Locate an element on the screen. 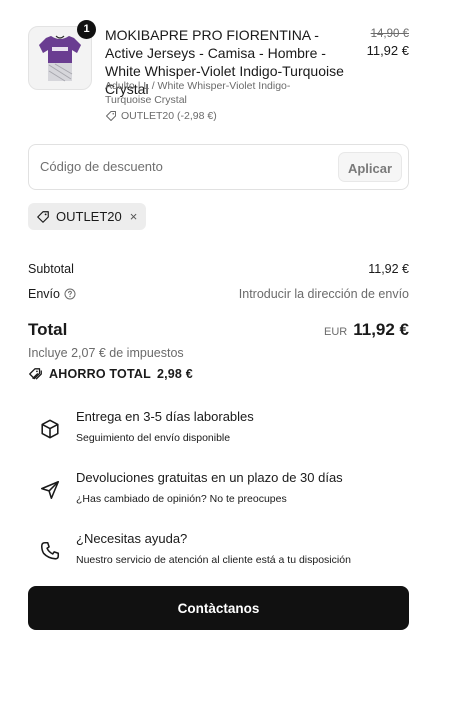 This screenshot has height=701, width=475. shipping-value: Introducir la dirección de envío is located at coordinates (323, 294).